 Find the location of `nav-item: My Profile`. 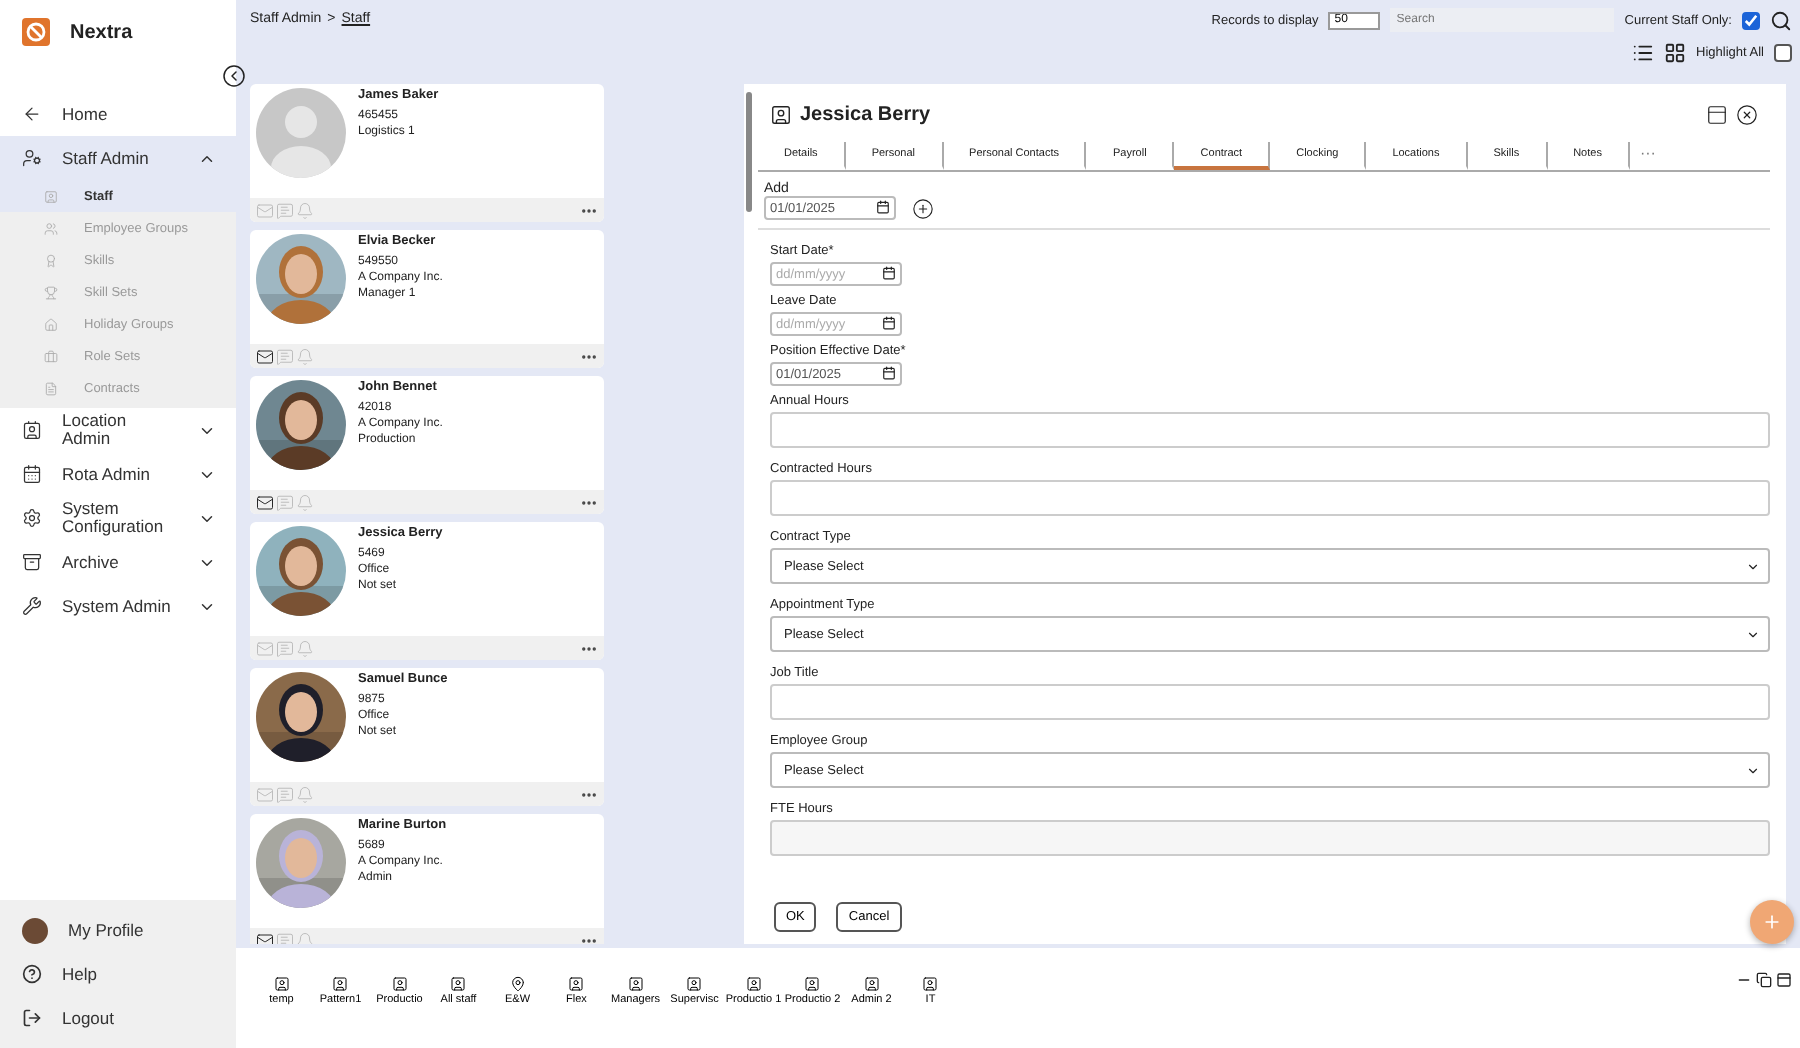

nav-item: My Profile is located at coordinates (118, 930).